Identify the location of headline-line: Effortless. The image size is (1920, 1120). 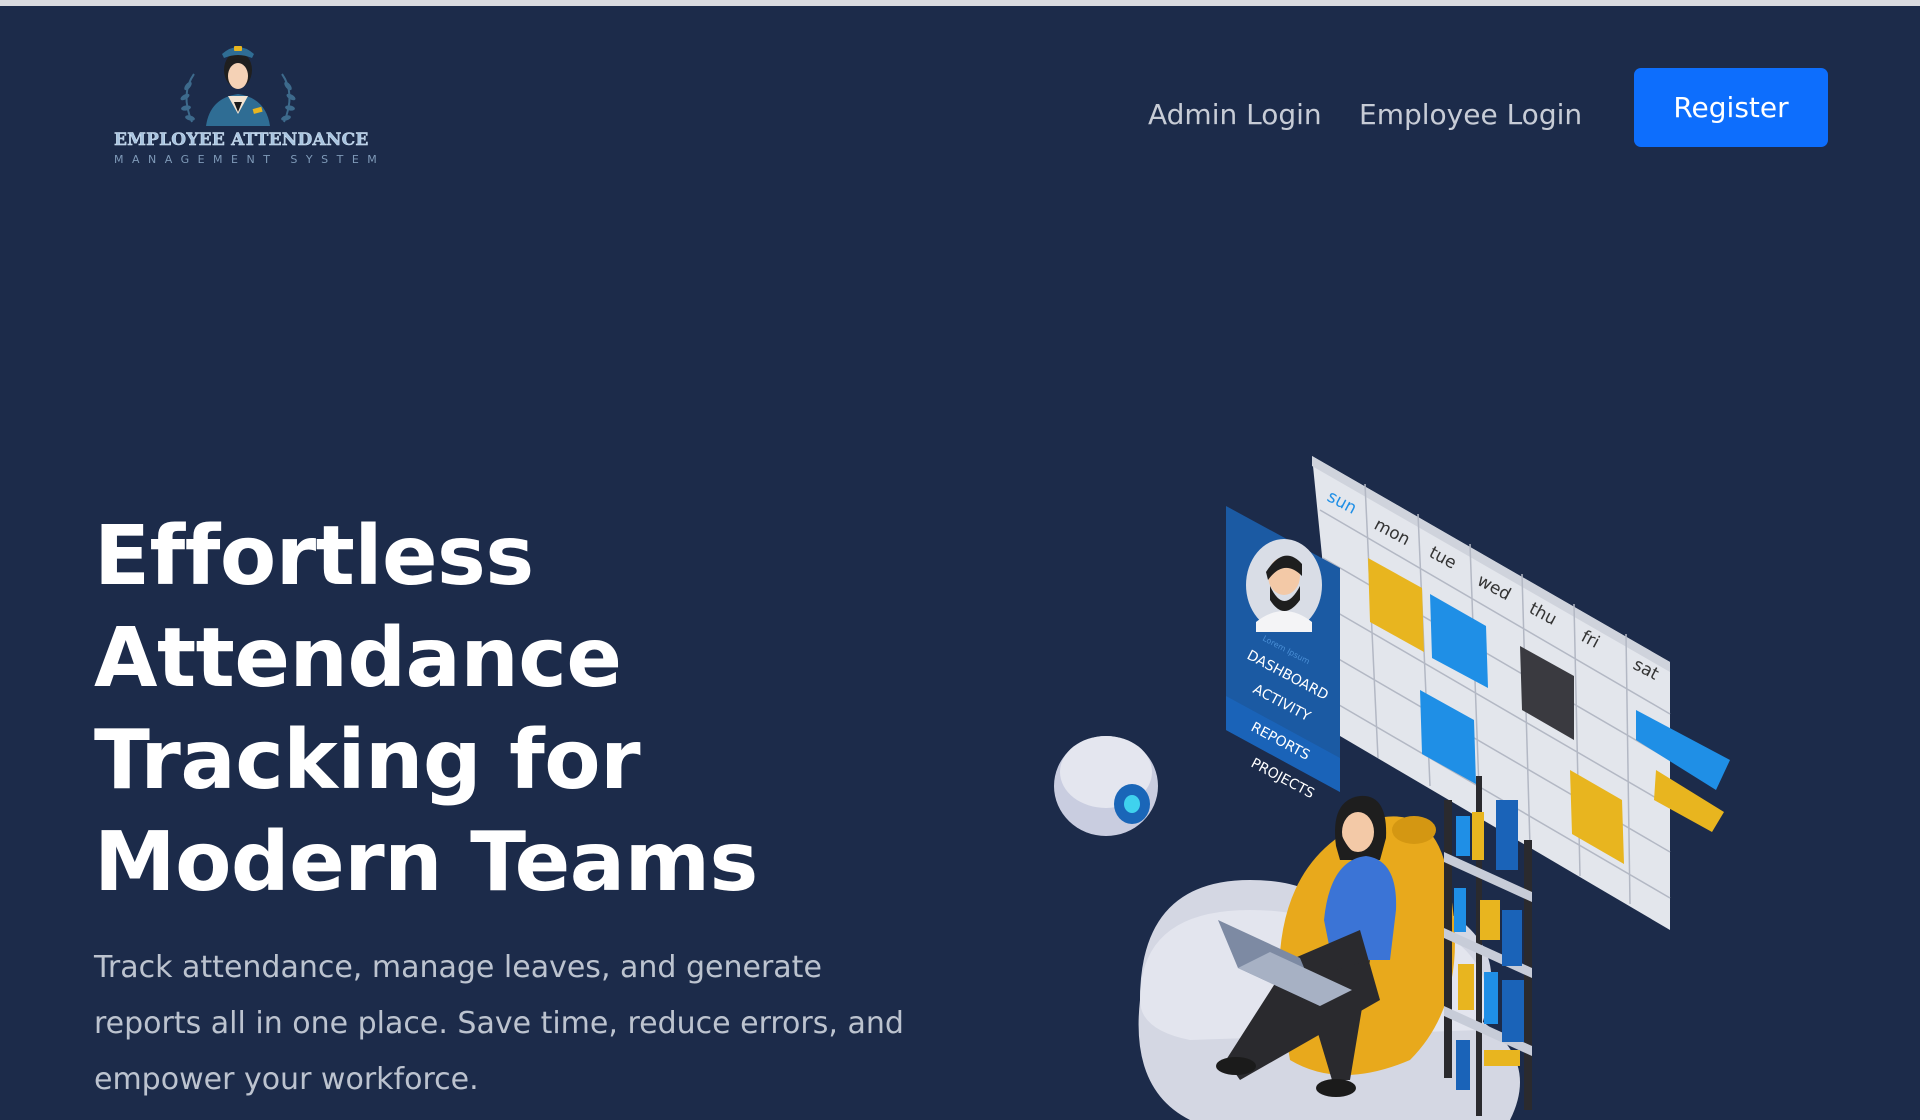
(314, 556).